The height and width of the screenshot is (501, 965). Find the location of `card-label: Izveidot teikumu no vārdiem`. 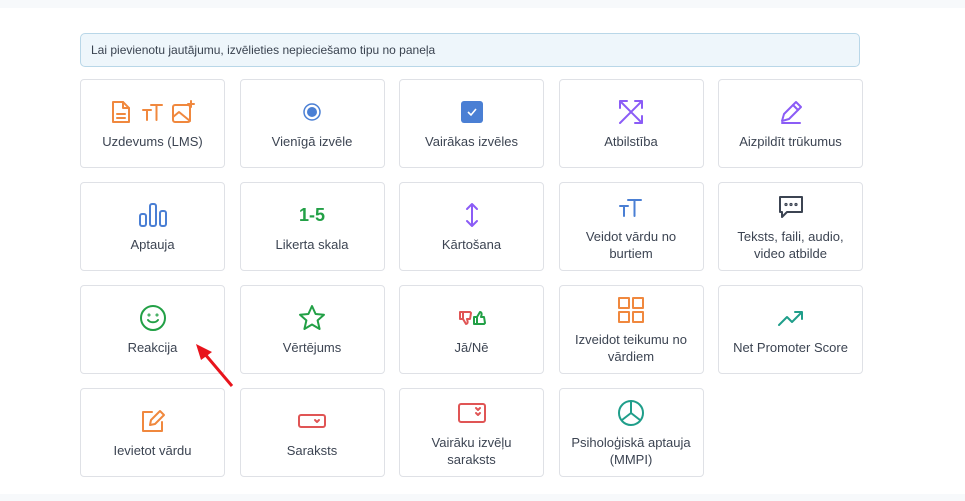

card-label: Izveidot teikumu no vārdiem is located at coordinates (630, 347).